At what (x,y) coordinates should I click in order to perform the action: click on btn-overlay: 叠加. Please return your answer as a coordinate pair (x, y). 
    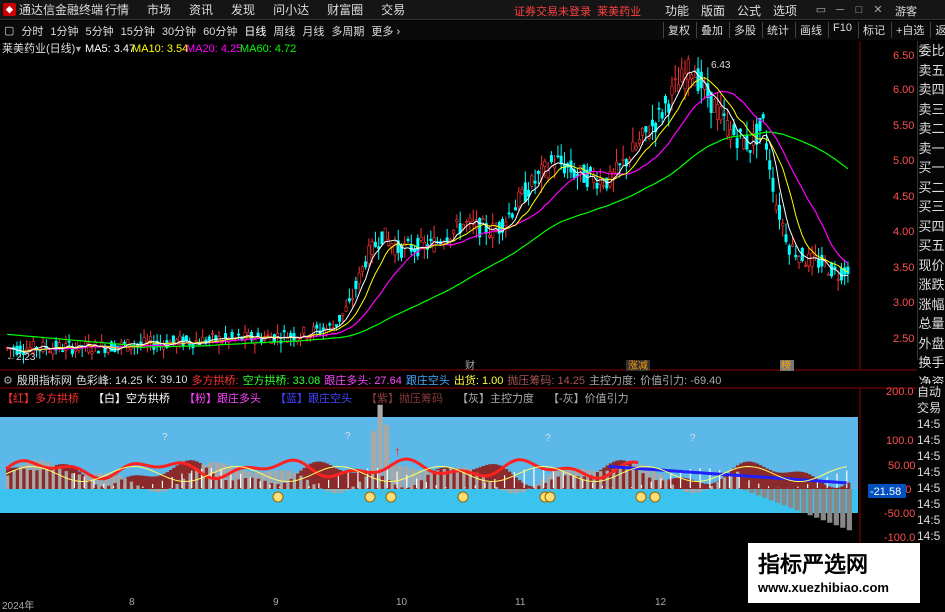
    Looking at the image, I should click on (711, 30).